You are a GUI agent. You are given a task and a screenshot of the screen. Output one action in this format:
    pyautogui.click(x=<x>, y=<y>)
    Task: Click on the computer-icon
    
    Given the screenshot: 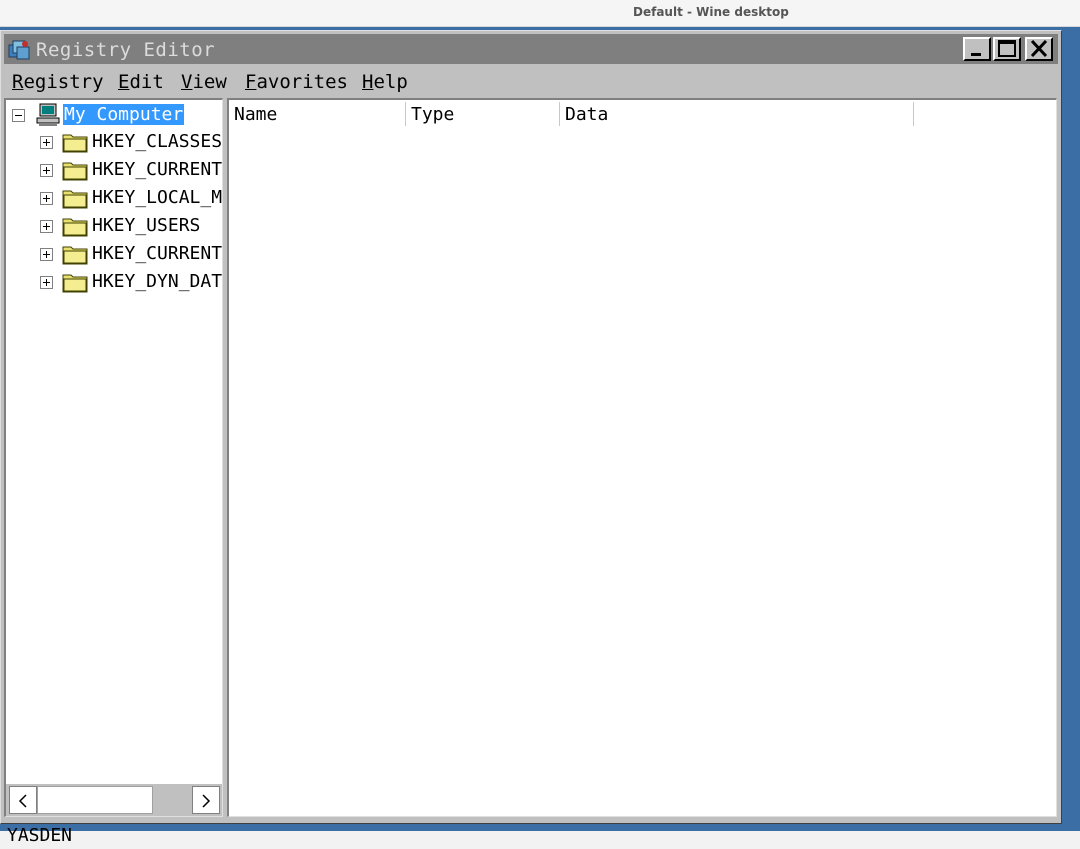 What is the action you would take?
    pyautogui.click(x=48, y=114)
    